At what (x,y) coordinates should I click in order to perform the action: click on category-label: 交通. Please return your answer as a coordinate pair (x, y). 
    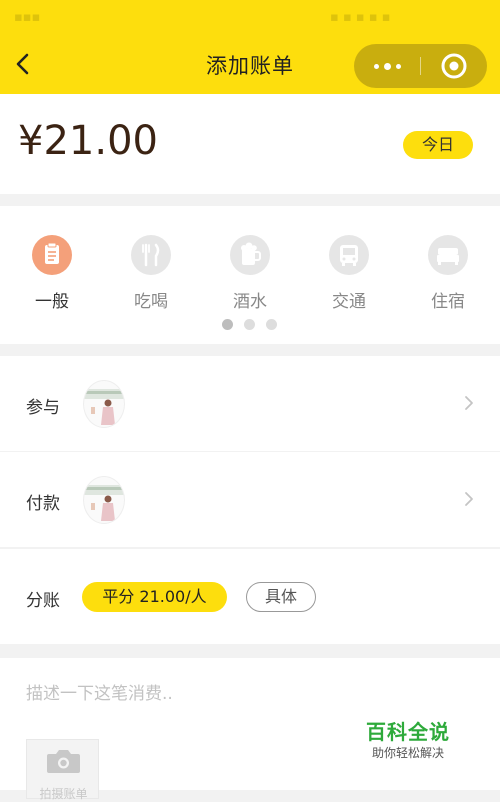
    Looking at the image, I should click on (349, 302).